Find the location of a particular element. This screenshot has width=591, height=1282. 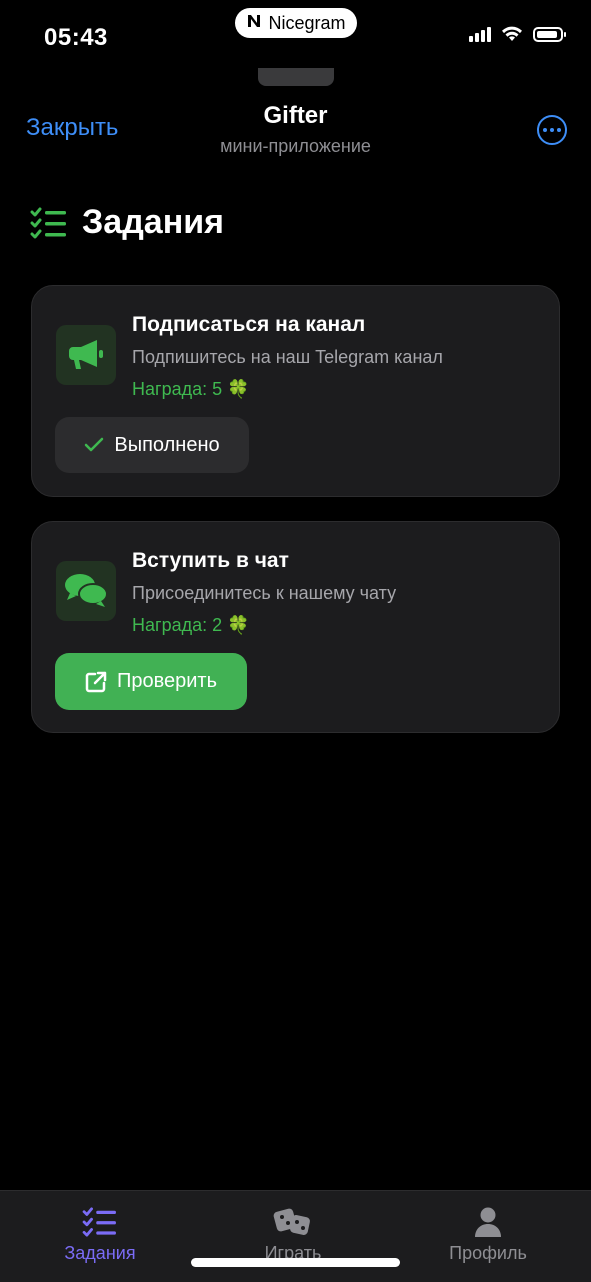

task-reward: Награда: 5 🍀 is located at coordinates (191, 389).